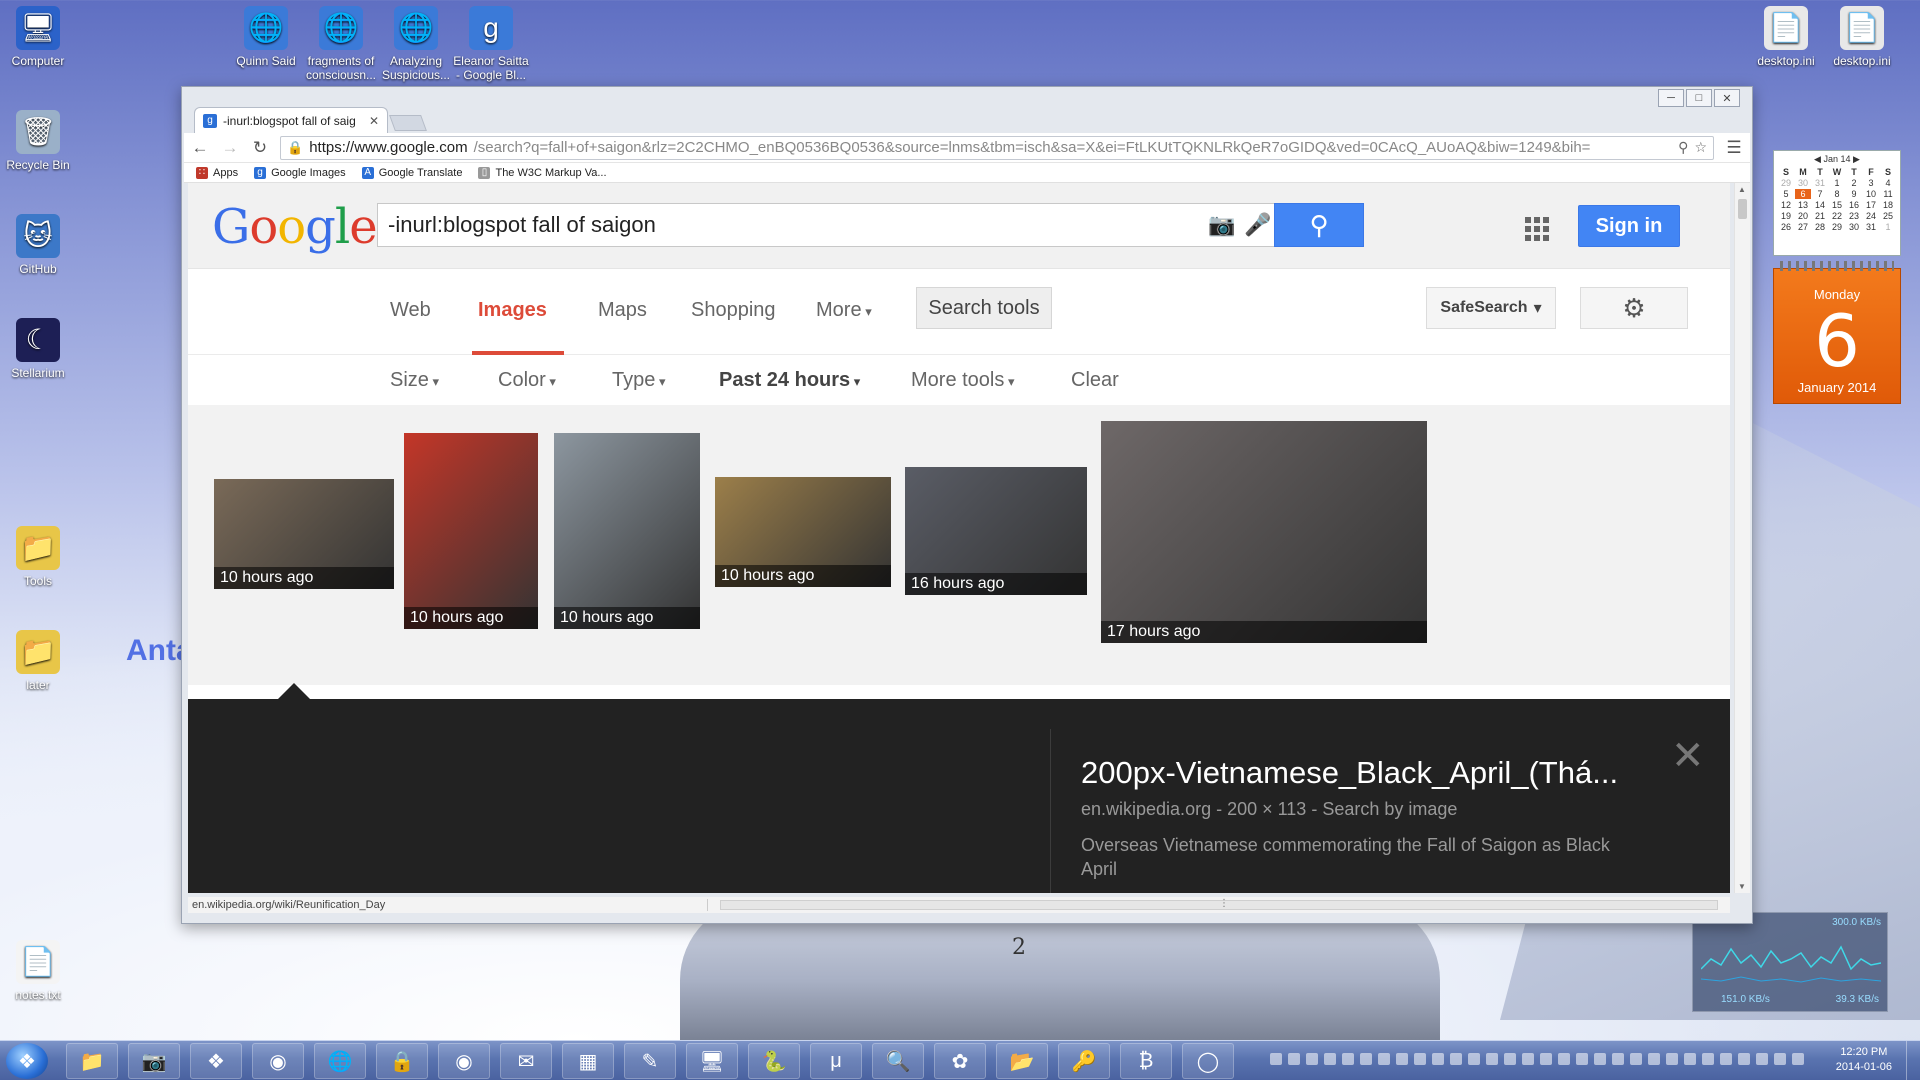  Describe the element at coordinates (512, 310) in the screenshot. I see `tab-images: Images` at that location.